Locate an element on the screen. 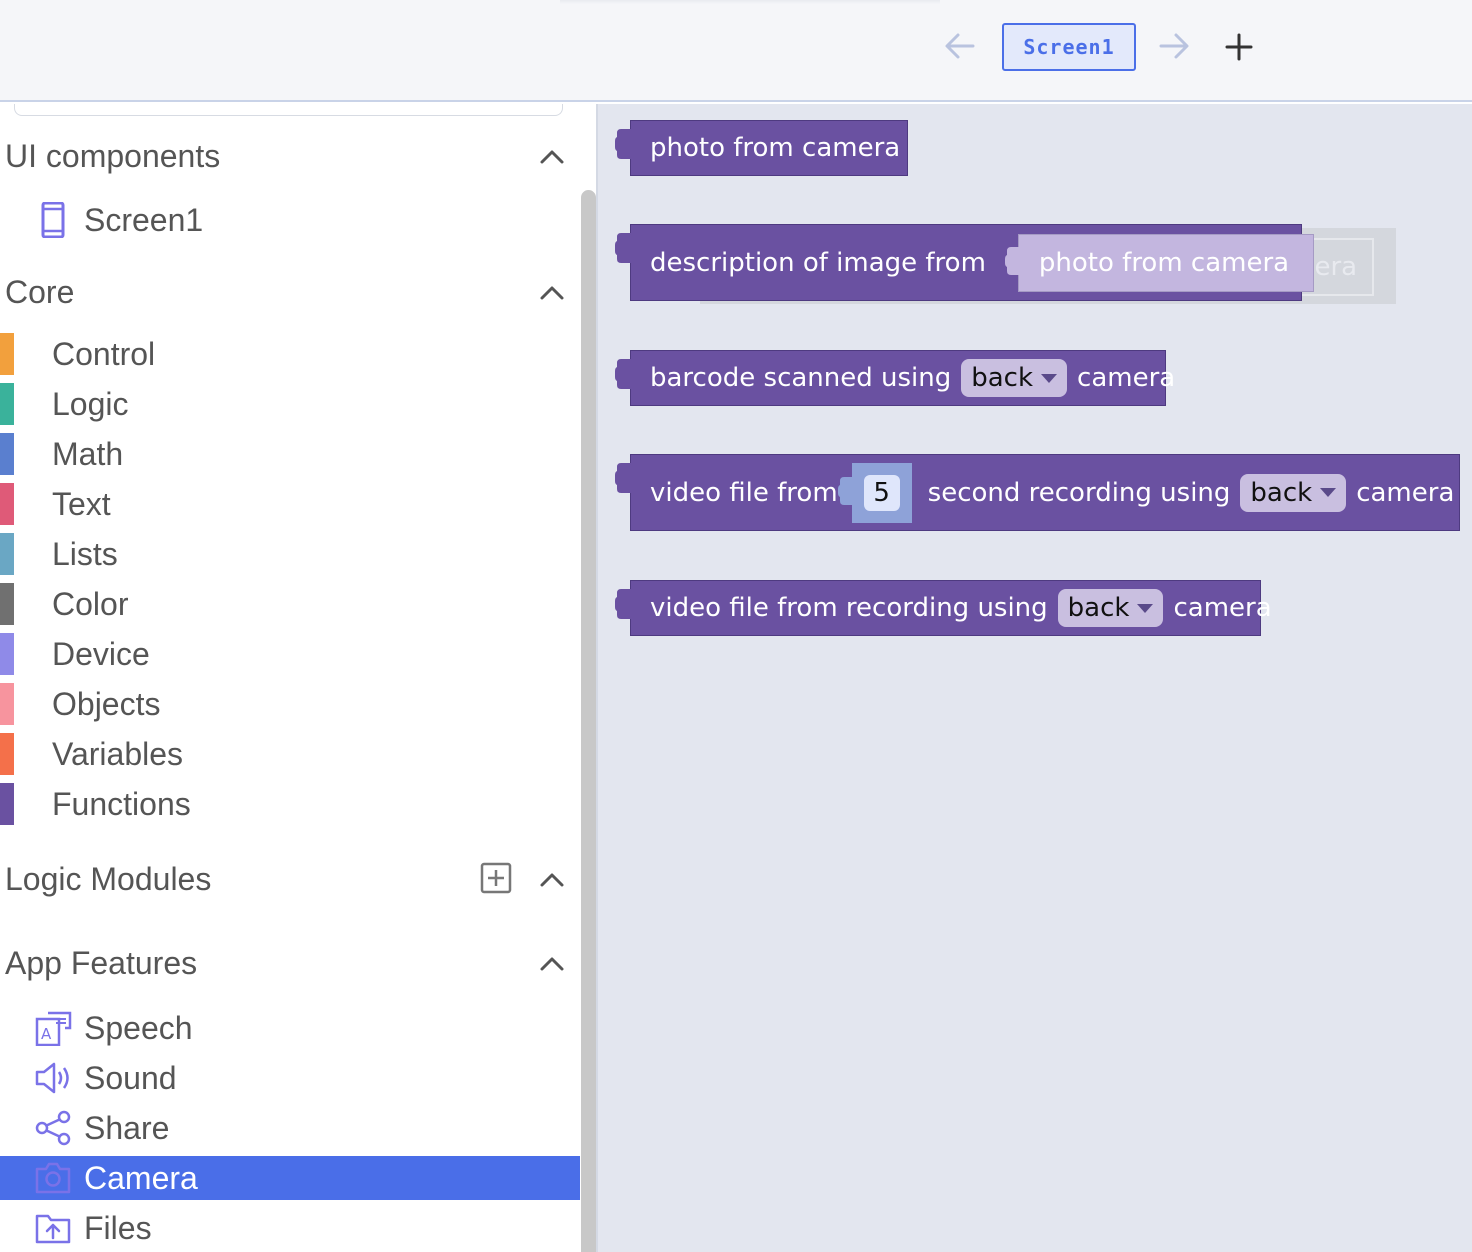  add-module-icon is located at coordinates (496, 878).